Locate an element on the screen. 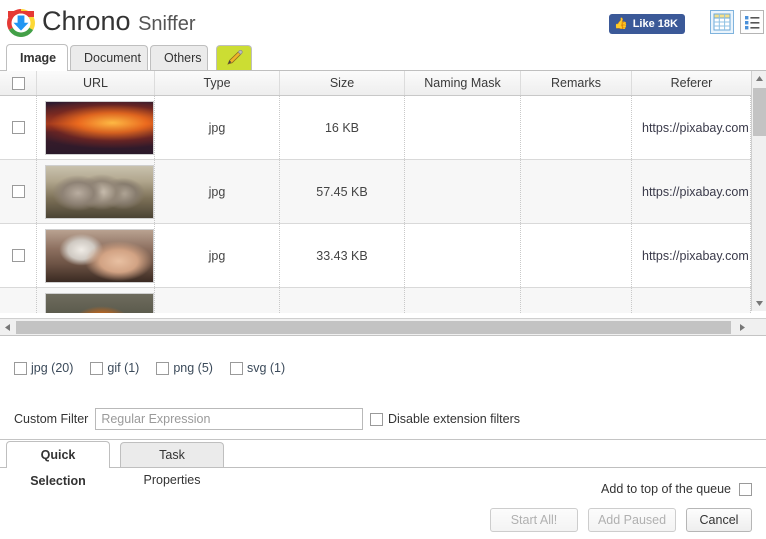 This screenshot has height=539, width=766. vertical-scrollbar-thumb is located at coordinates (759, 112).